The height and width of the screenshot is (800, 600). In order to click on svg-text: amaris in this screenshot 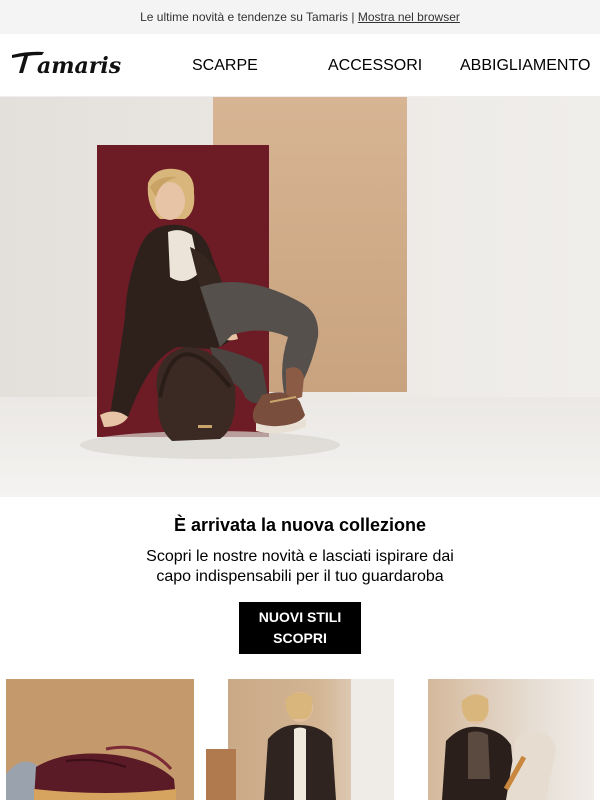, I will do `click(79, 66)`.